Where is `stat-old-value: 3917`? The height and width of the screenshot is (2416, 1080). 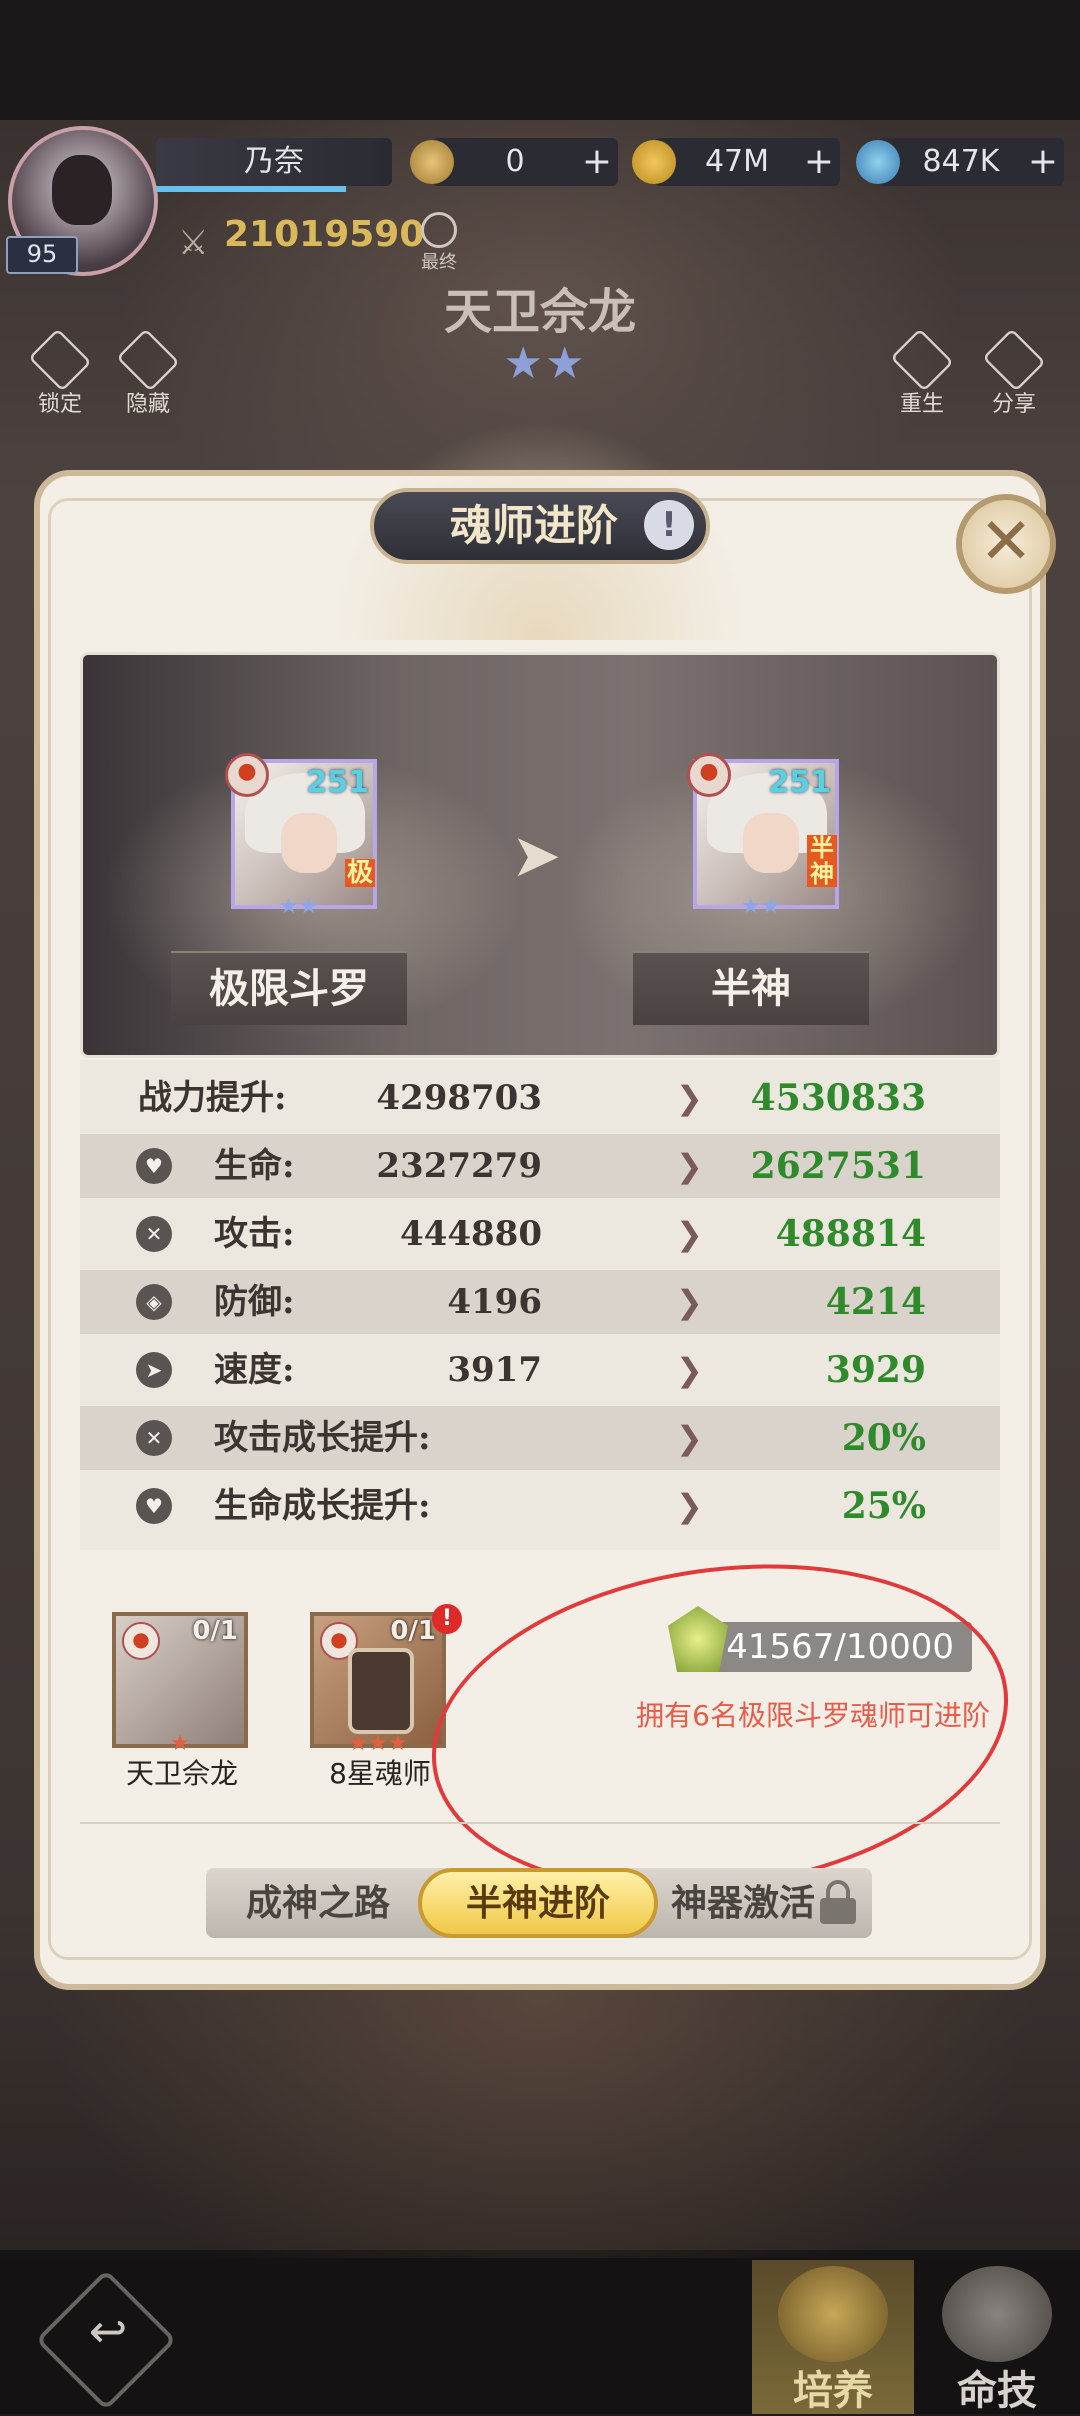
stat-old-value: 3917 is located at coordinates (494, 1370).